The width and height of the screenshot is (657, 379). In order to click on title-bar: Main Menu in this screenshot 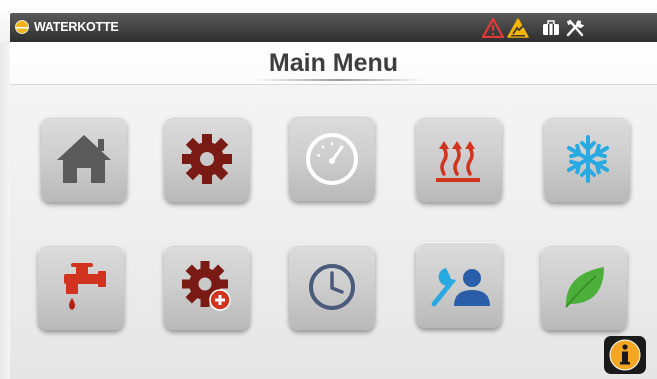, I will do `click(333, 63)`.